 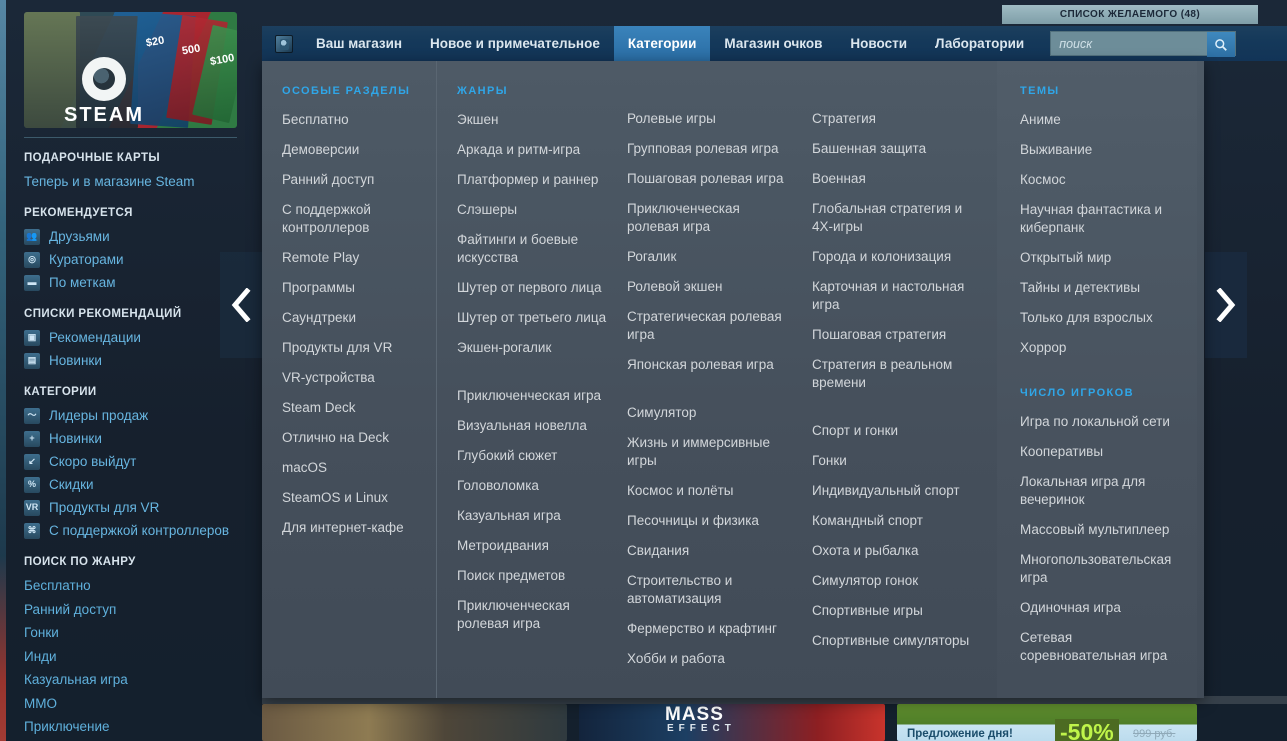 What do you see at coordinates (359, 258) in the screenshot?
I see `mega-menu-item: Remote Play` at bounding box center [359, 258].